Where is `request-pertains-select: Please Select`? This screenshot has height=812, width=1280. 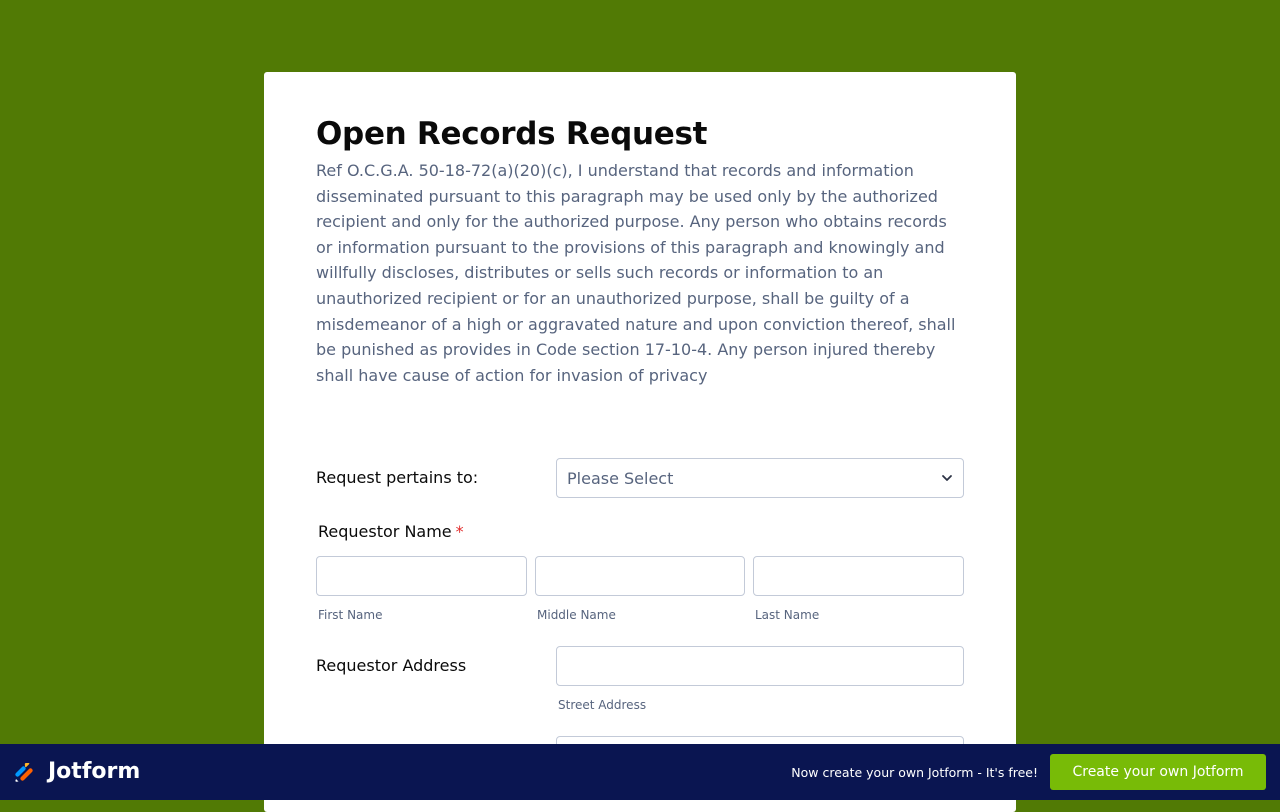 request-pertains-select: Please Select is located at coordinates (760, 478).